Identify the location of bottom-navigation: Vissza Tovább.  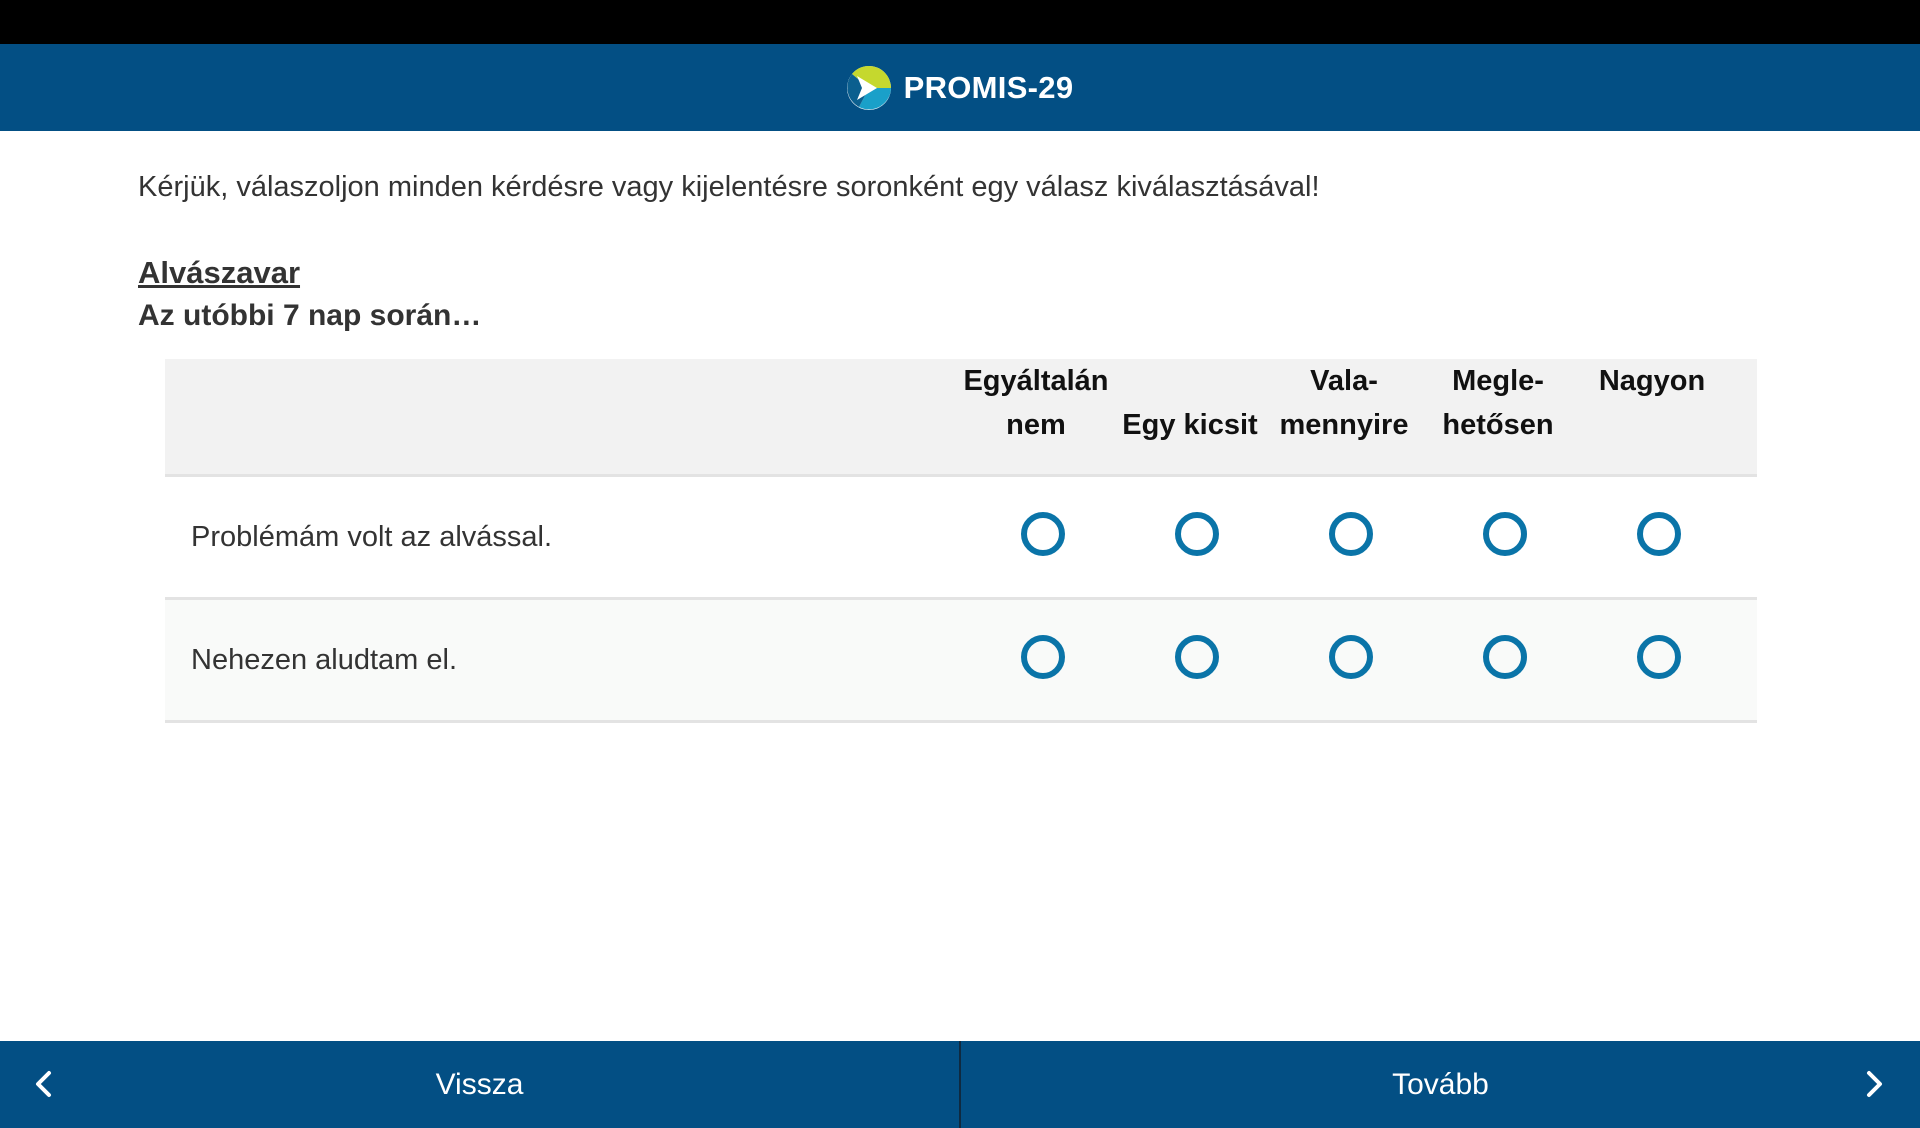
(960, 1084).